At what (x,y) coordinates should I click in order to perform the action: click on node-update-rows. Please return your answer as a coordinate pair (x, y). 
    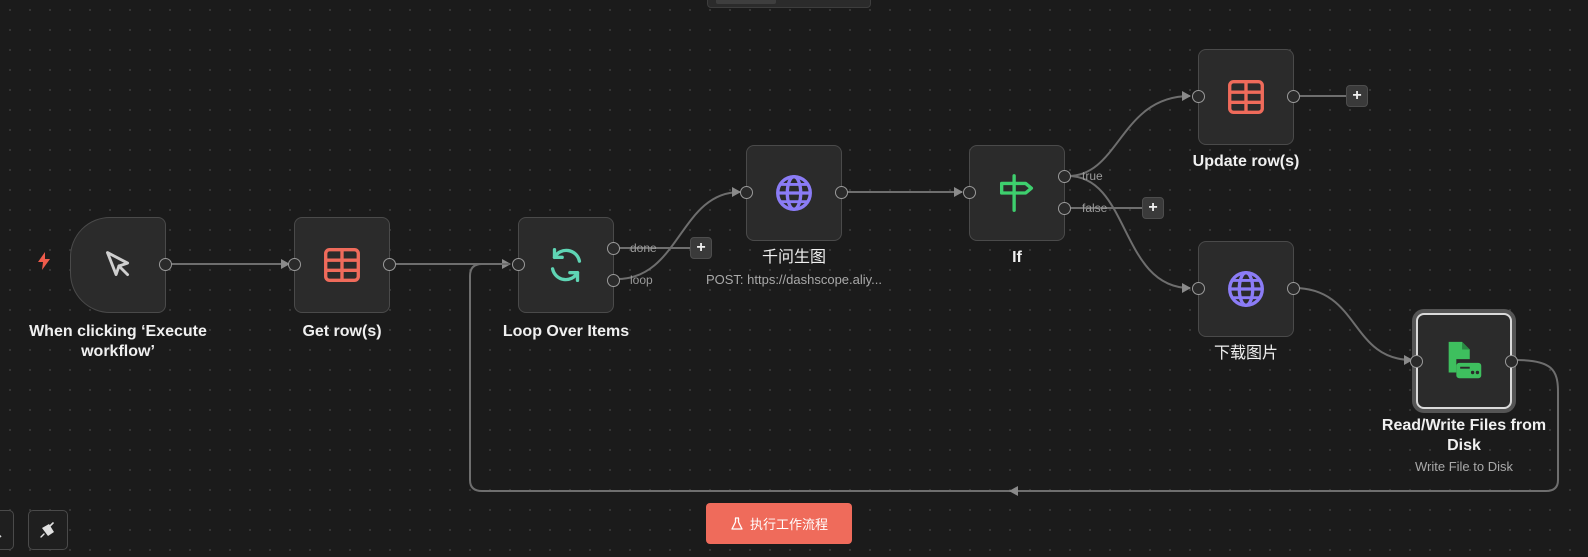
    Looking at the image, I should click on (1246, 97).